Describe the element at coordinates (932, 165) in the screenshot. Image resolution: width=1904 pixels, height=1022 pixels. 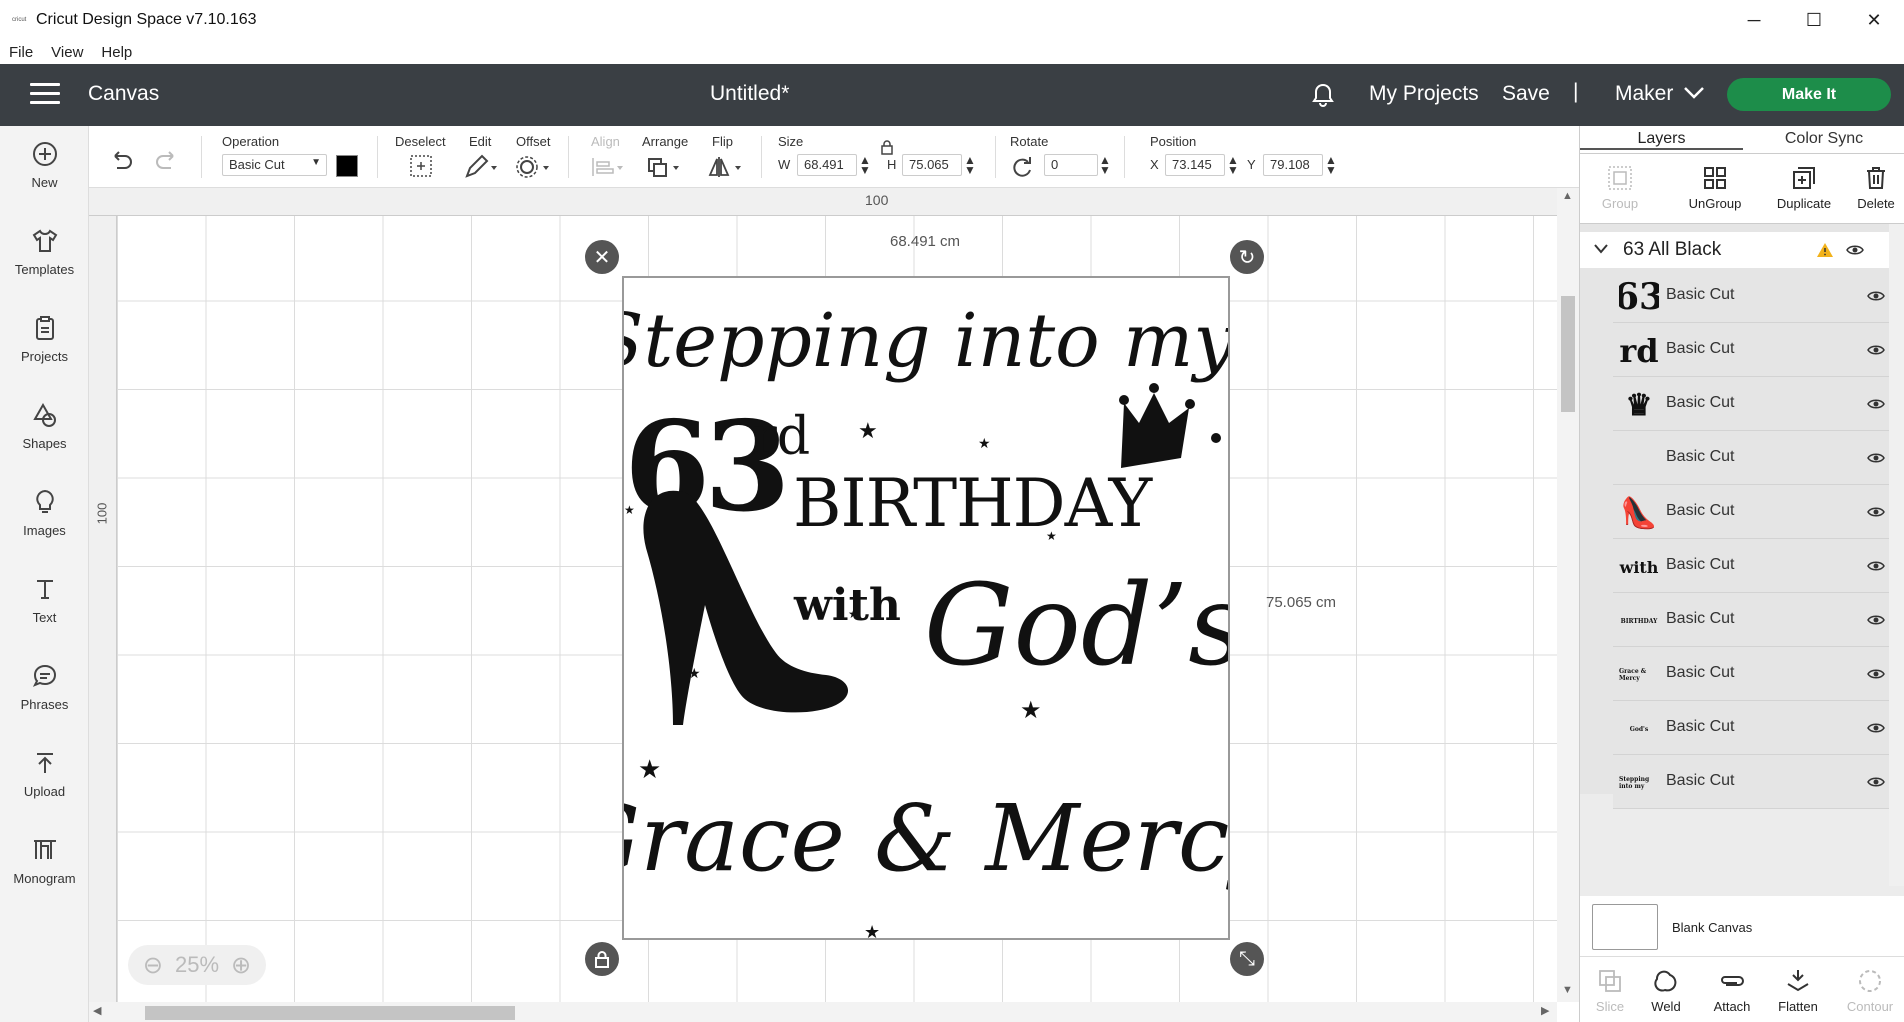
I see `height-input: 75.065` at that location.